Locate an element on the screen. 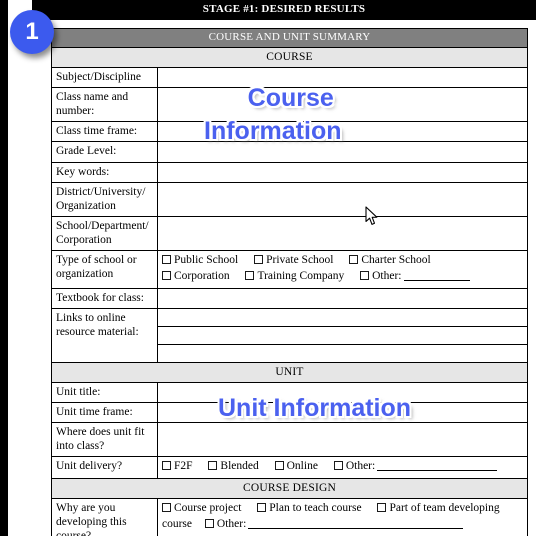 Image resolution: width=536 pixels, height=536 pixels. field-label-subject-discipline: Subject/Discipline is located at coordinates (104, 78).